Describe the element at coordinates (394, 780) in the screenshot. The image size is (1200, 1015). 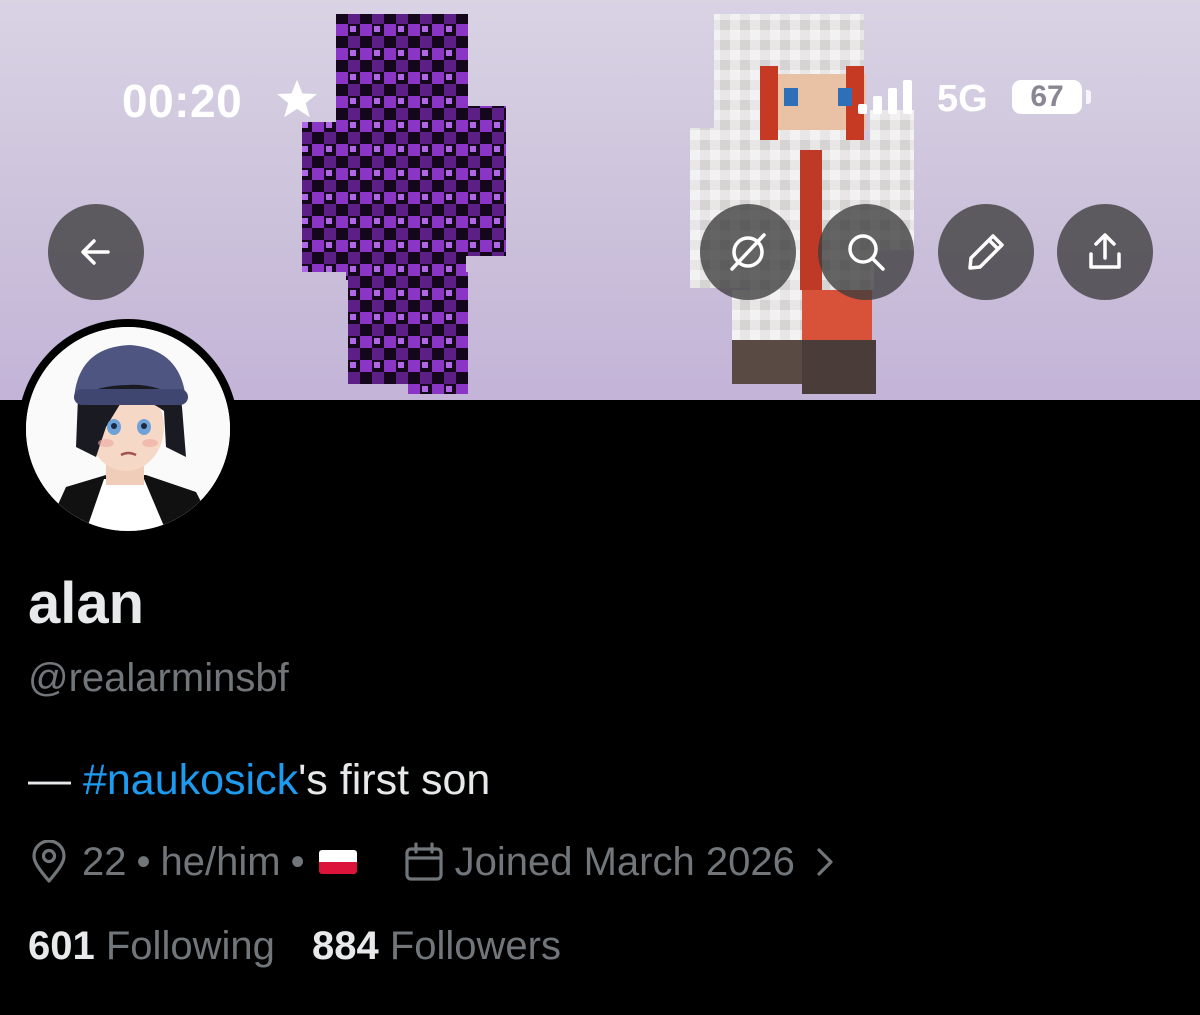
I see `bio-suffix: 's first son` at that location.